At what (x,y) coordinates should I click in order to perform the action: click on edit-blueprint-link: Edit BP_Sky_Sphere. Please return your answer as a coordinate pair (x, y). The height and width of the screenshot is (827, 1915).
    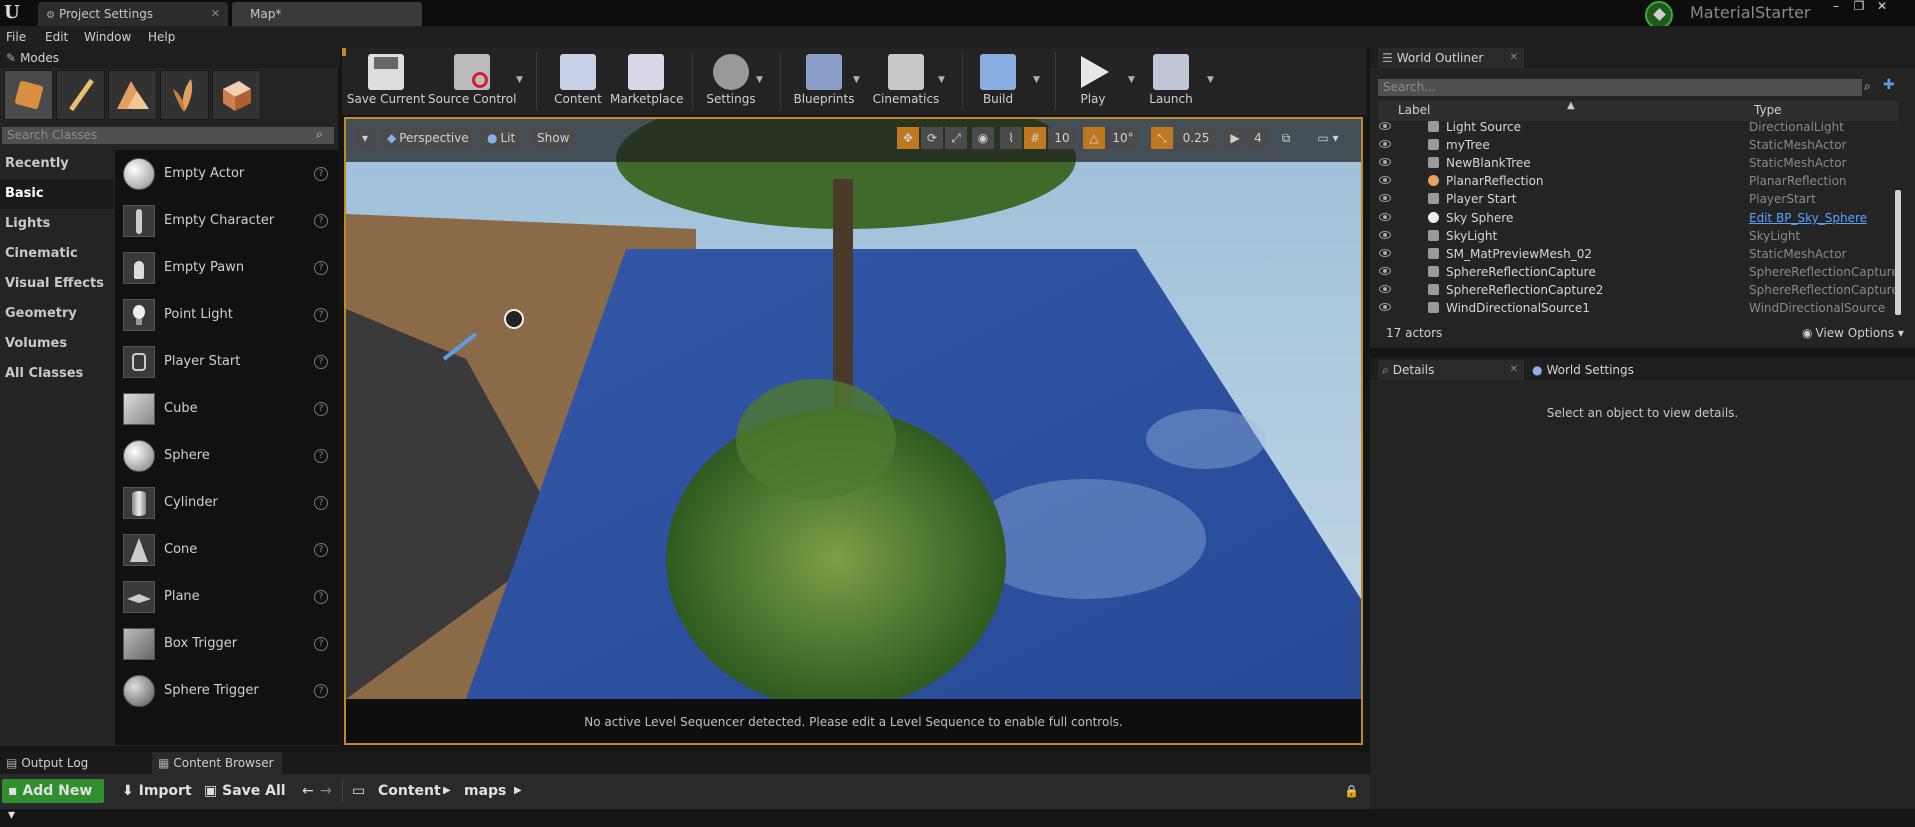
    Looking at the image, I should click on (1808, 218).